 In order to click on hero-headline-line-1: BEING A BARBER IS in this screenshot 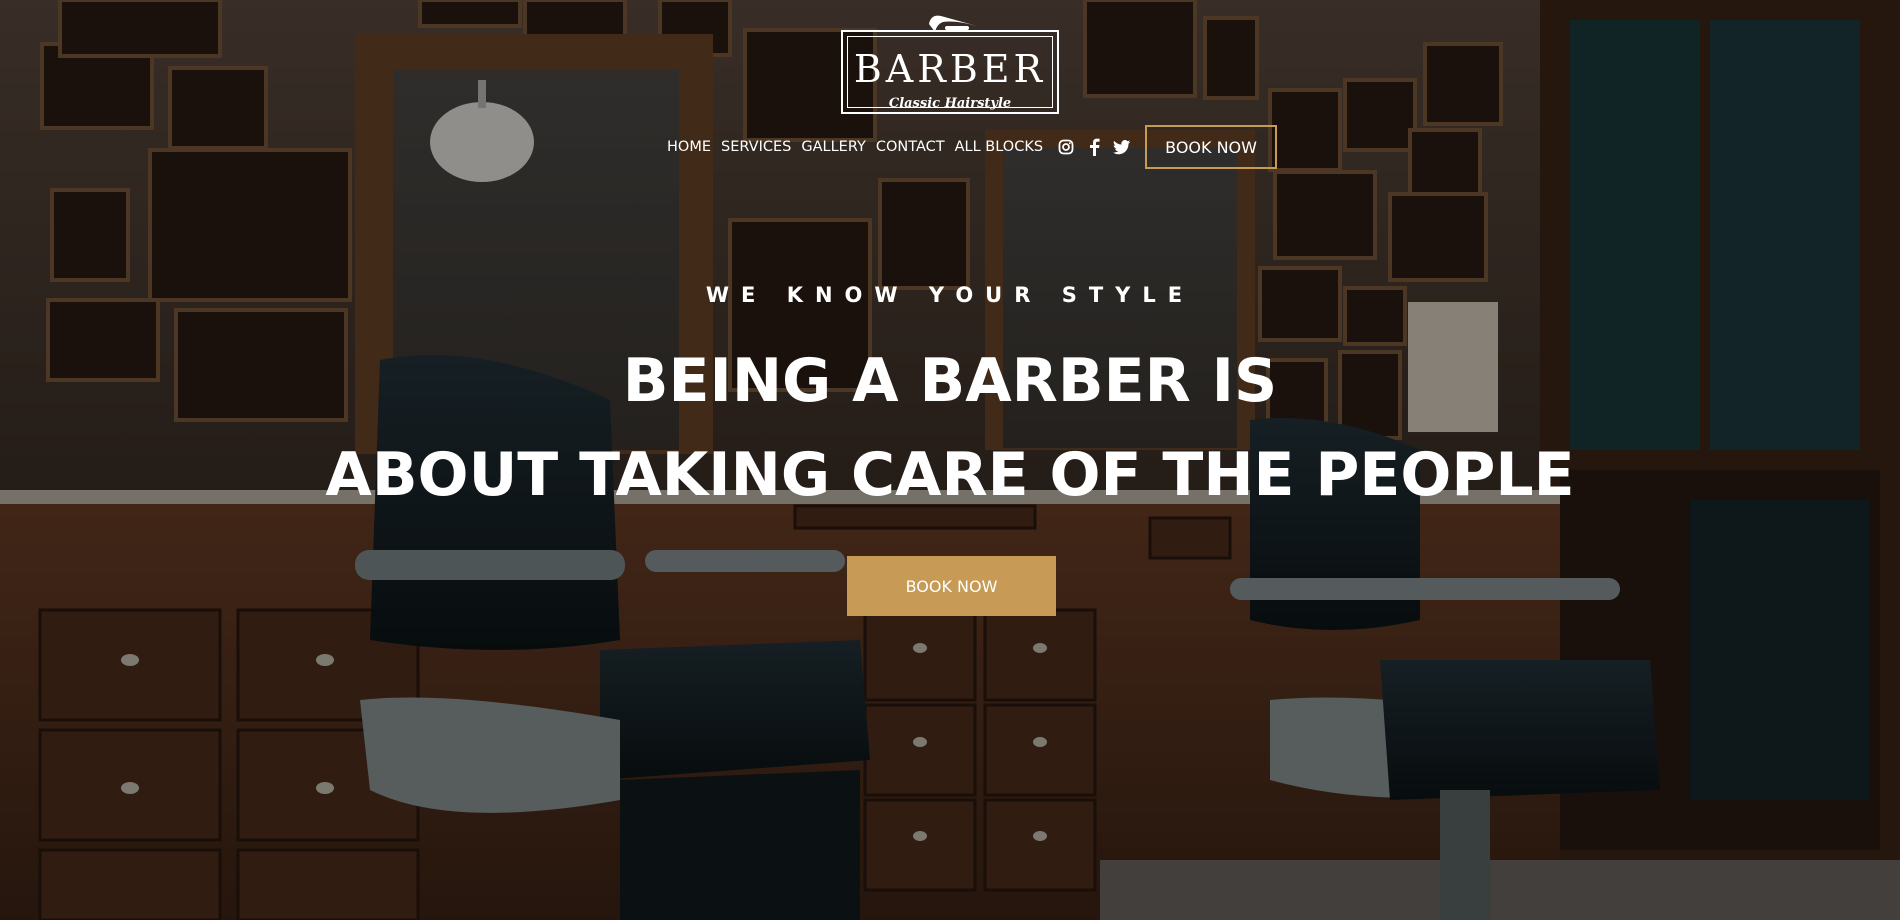, I will do `click(950, 381)`.